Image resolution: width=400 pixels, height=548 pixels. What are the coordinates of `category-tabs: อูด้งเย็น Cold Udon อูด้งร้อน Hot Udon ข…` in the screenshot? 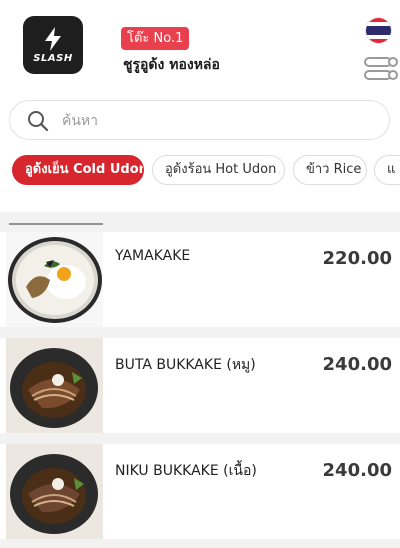 It's located at (206, 170).